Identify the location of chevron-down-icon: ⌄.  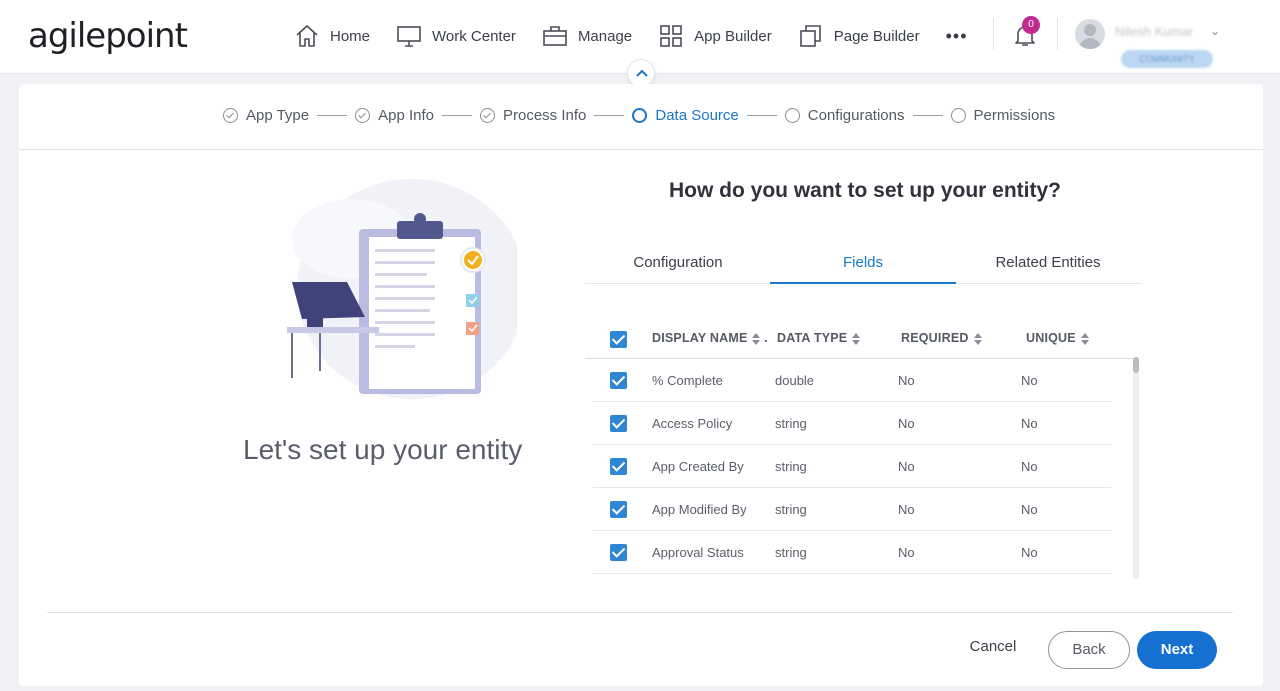
(1215, 31).